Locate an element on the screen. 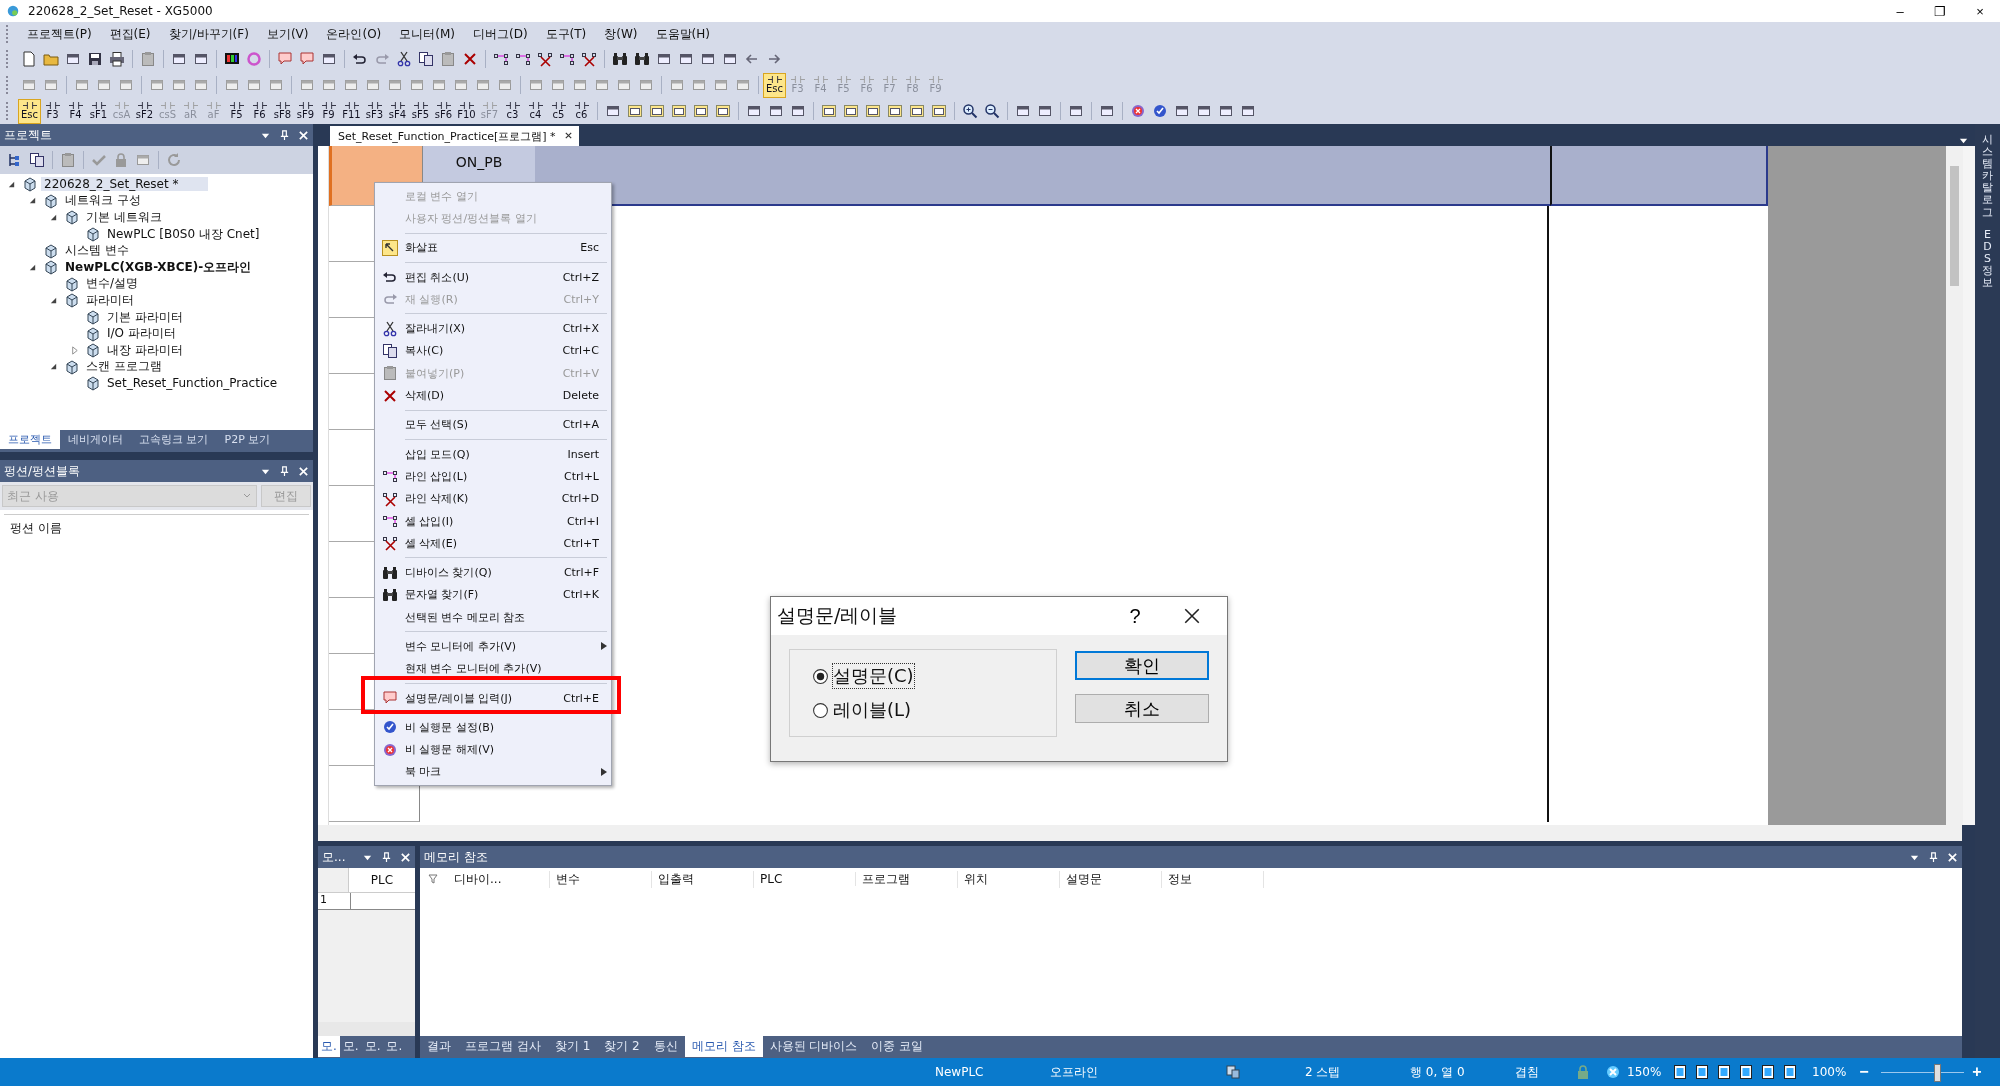 Image resolution: width=2000 pixels, height=1086 pixels. menu-item: 현재 변수 모니터에 추가(V) is located at coordinates (493, 668).